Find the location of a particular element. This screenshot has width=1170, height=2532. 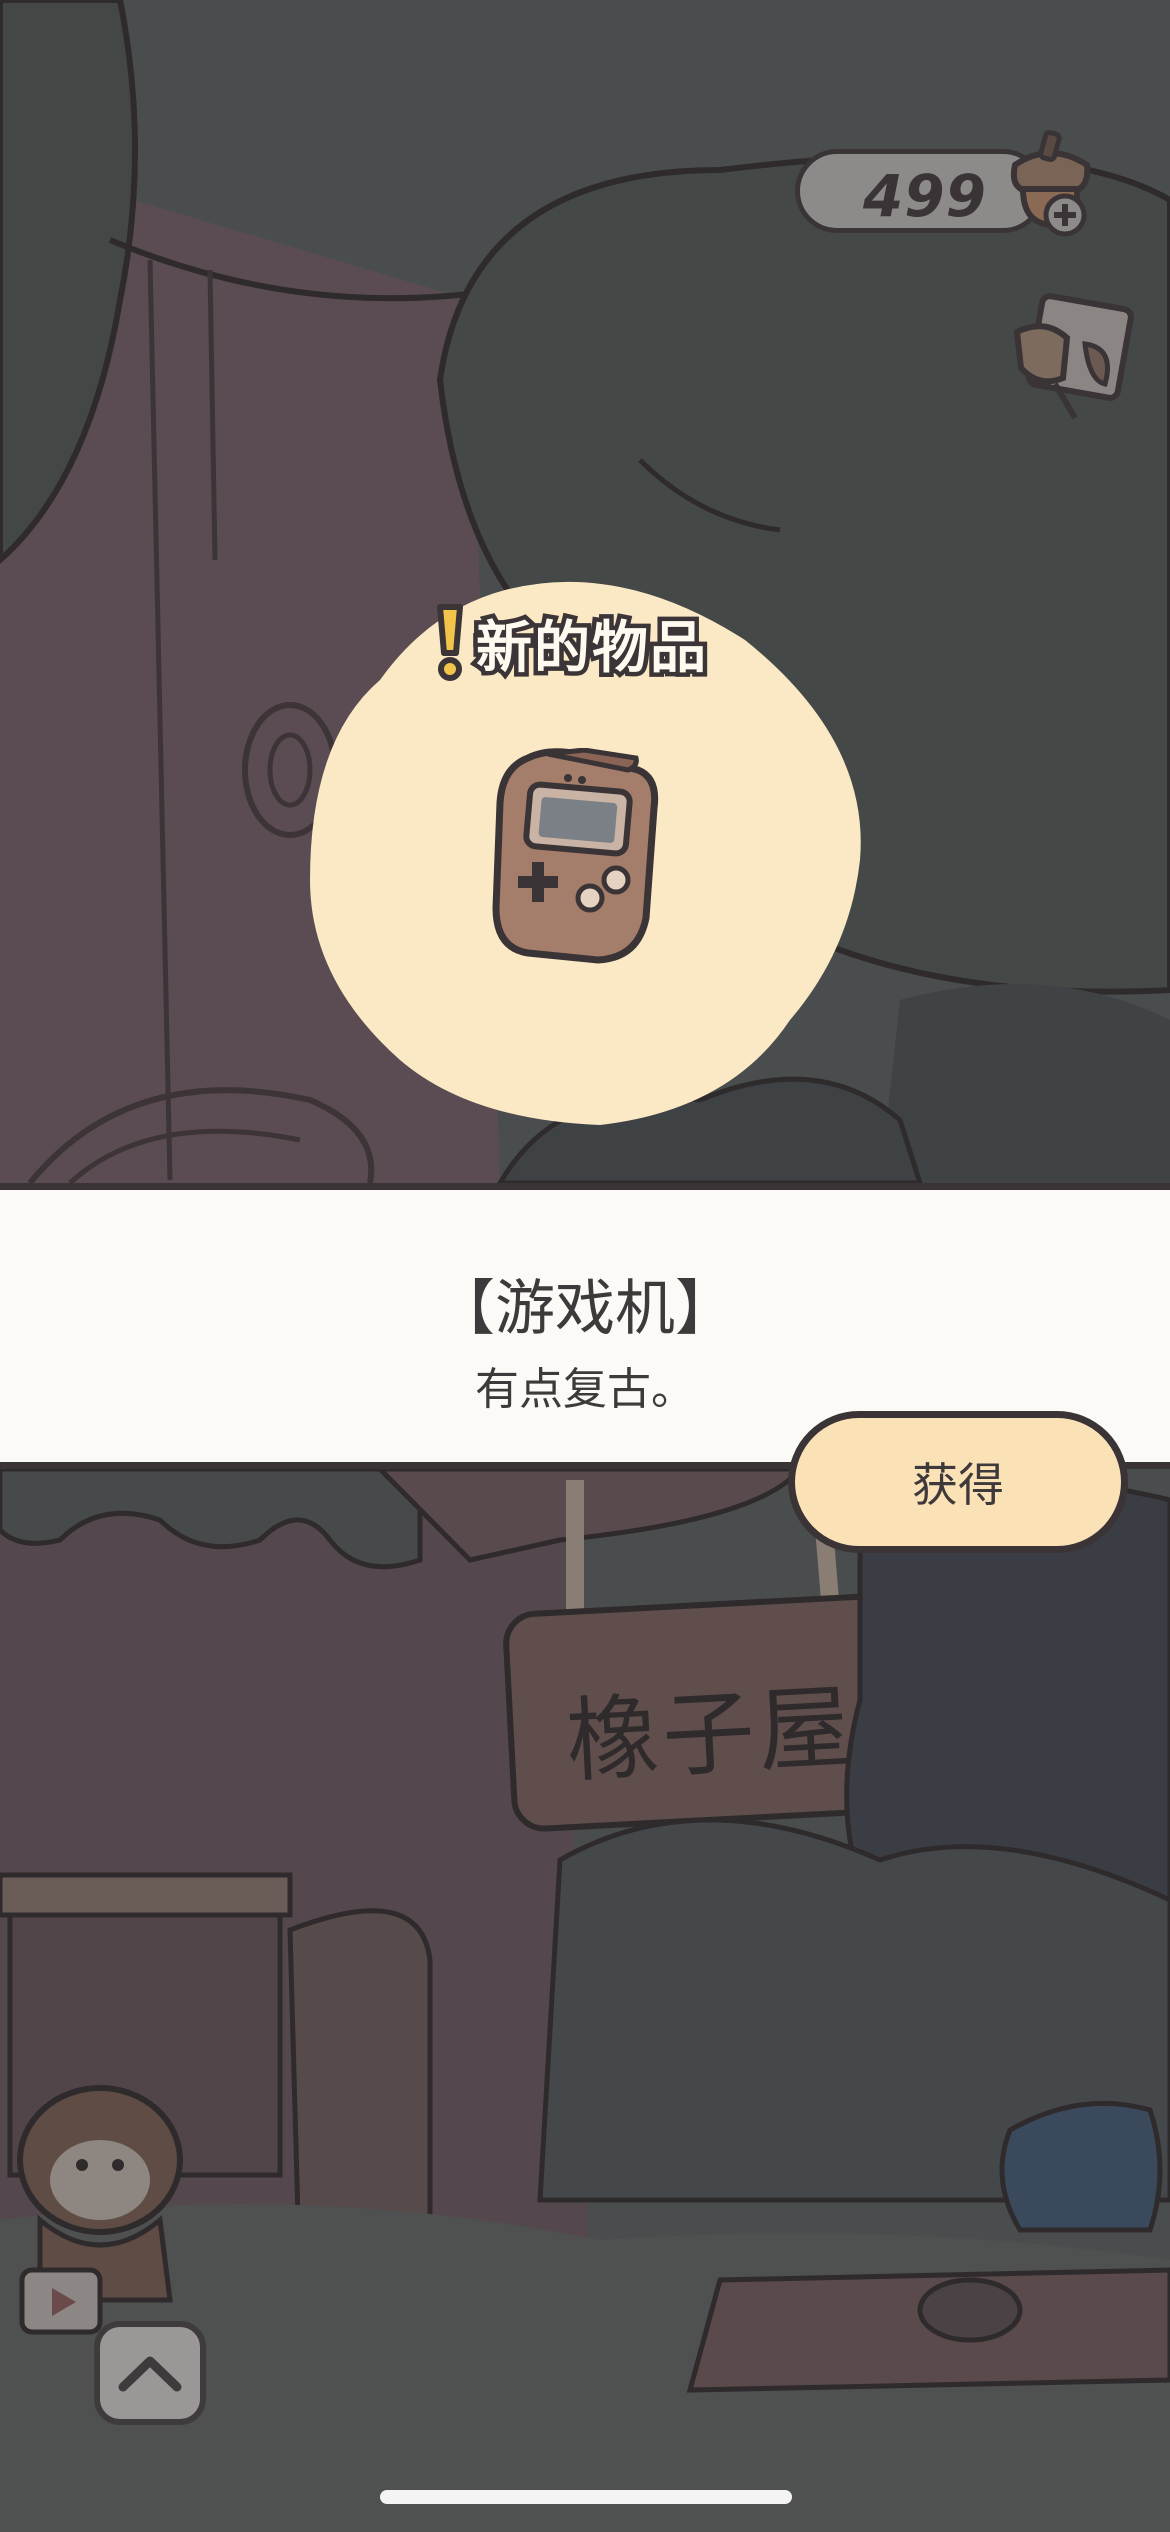

home-indicator is located at coordinates (586, 2497).